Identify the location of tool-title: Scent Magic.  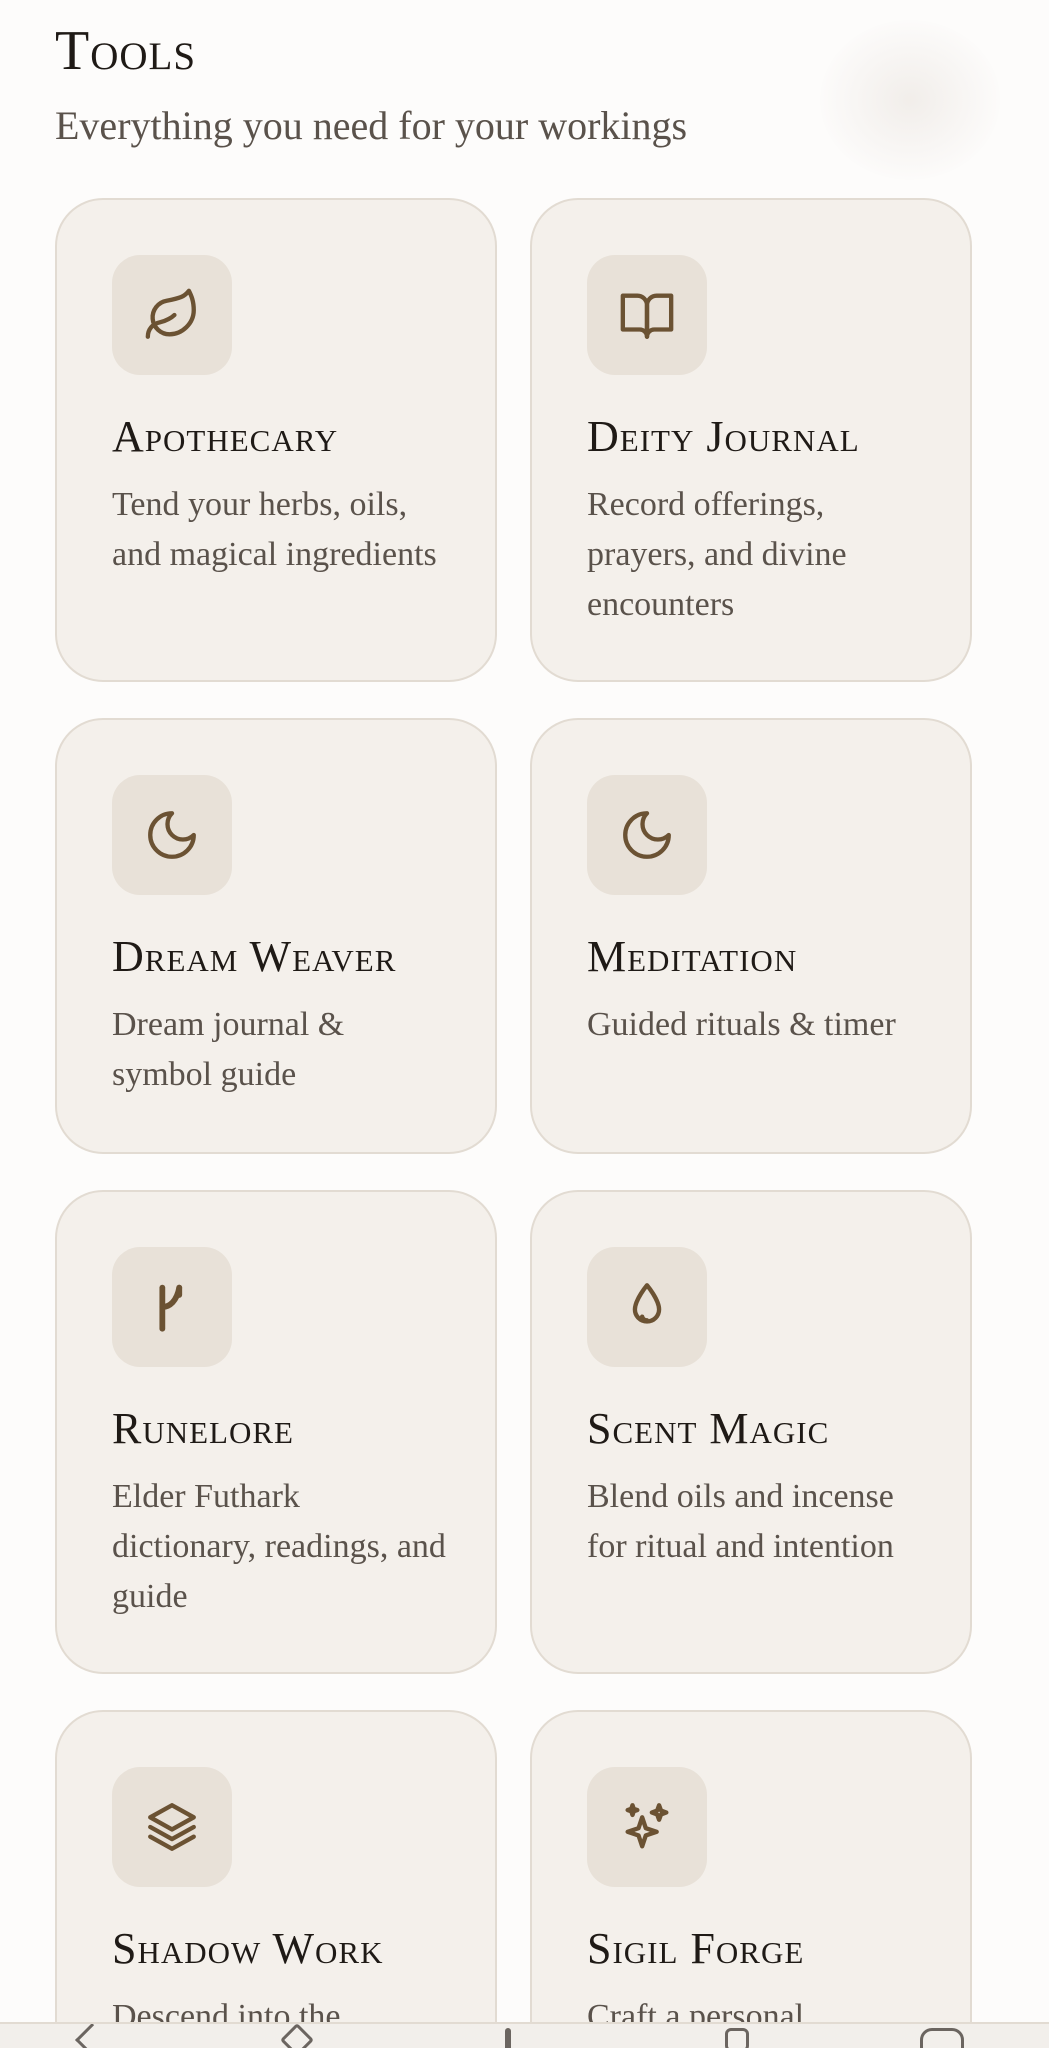
(708, 1428).